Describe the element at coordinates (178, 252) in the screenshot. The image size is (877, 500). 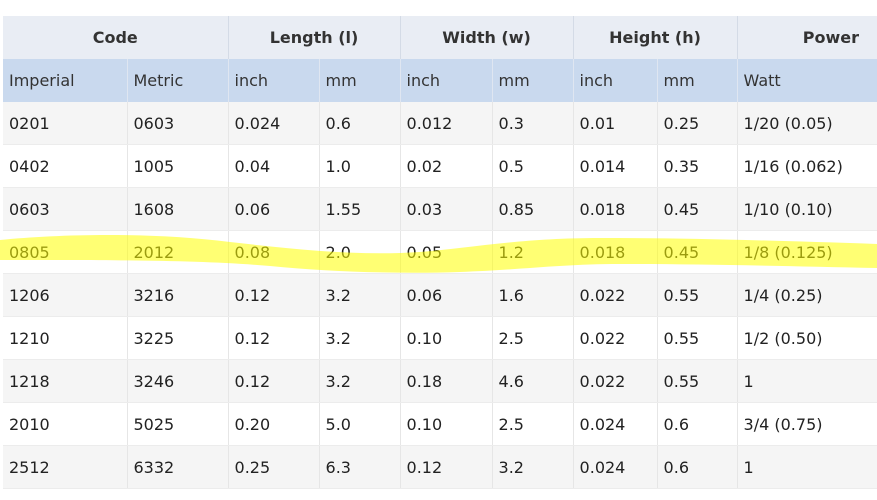
I see `cell-metric: 2012` at that location.